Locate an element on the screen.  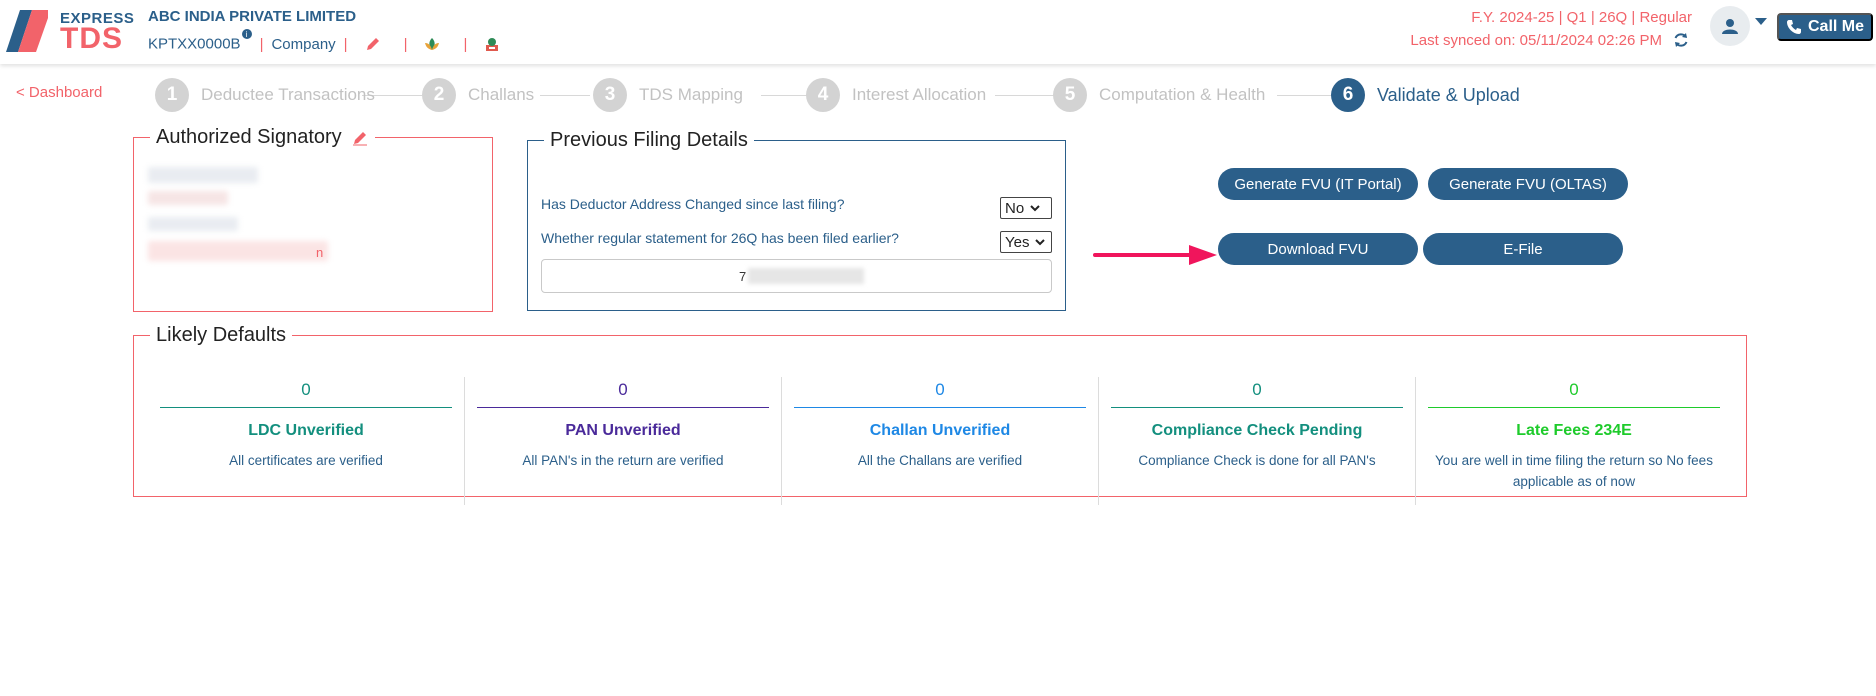
user-icon is located at coordinates (1730, 26).